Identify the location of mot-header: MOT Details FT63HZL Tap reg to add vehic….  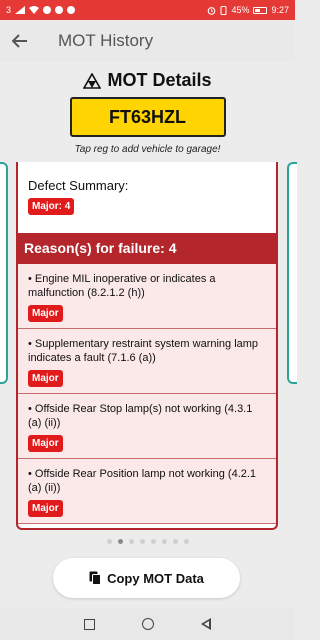
(147, 108).